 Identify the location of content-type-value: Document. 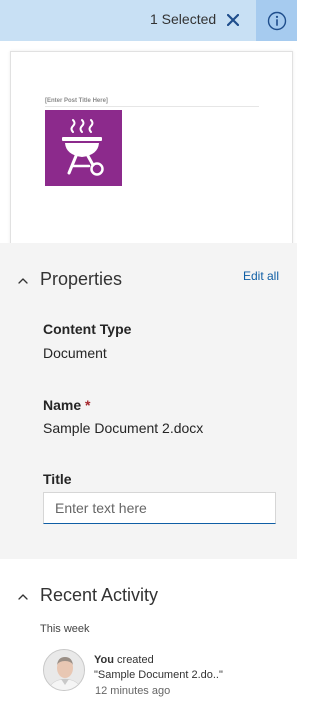
(75, 353).